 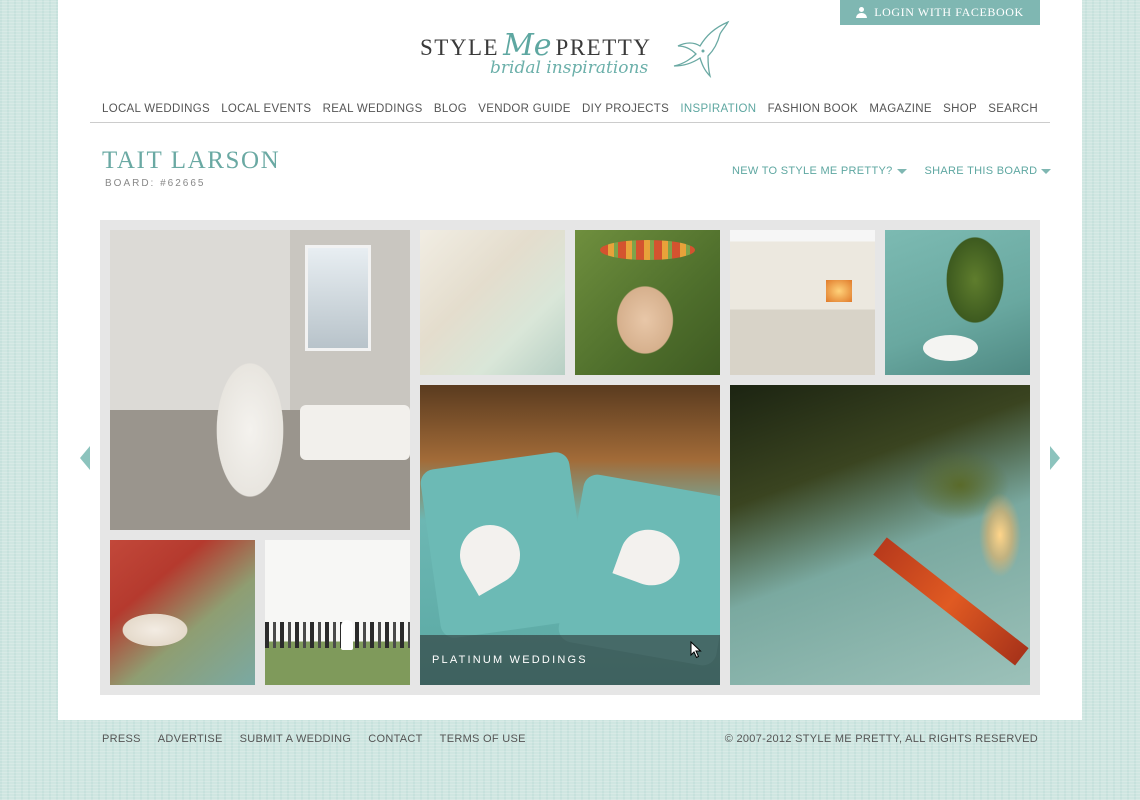 What do you see at coordinates (900, 109) in the screenshot?
I see `nav-magazine: MAGAZINE` at bounding box center [900, 109].